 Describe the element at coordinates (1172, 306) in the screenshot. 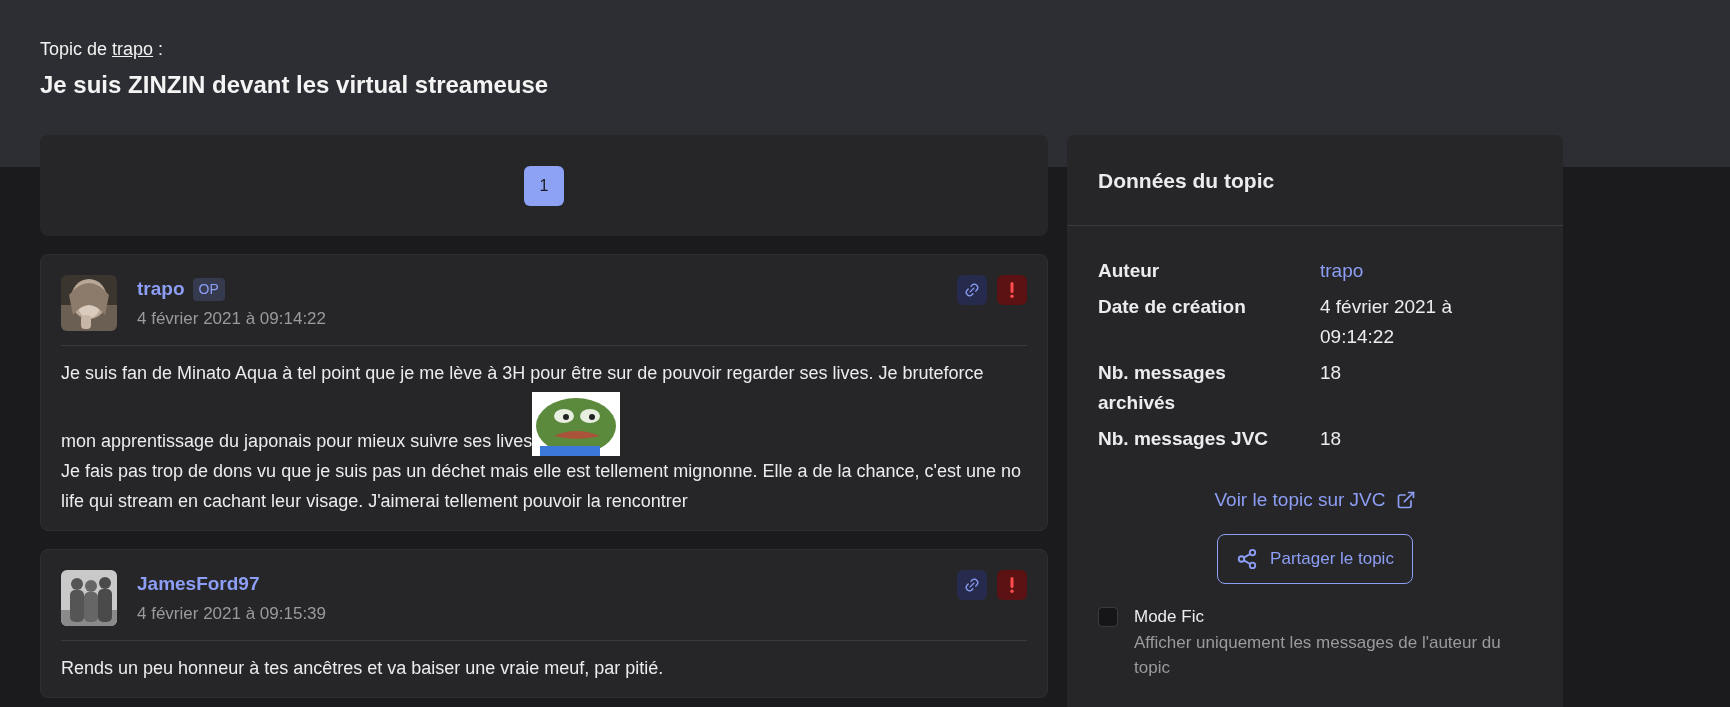

I see `field-label: Date de création` at that location.